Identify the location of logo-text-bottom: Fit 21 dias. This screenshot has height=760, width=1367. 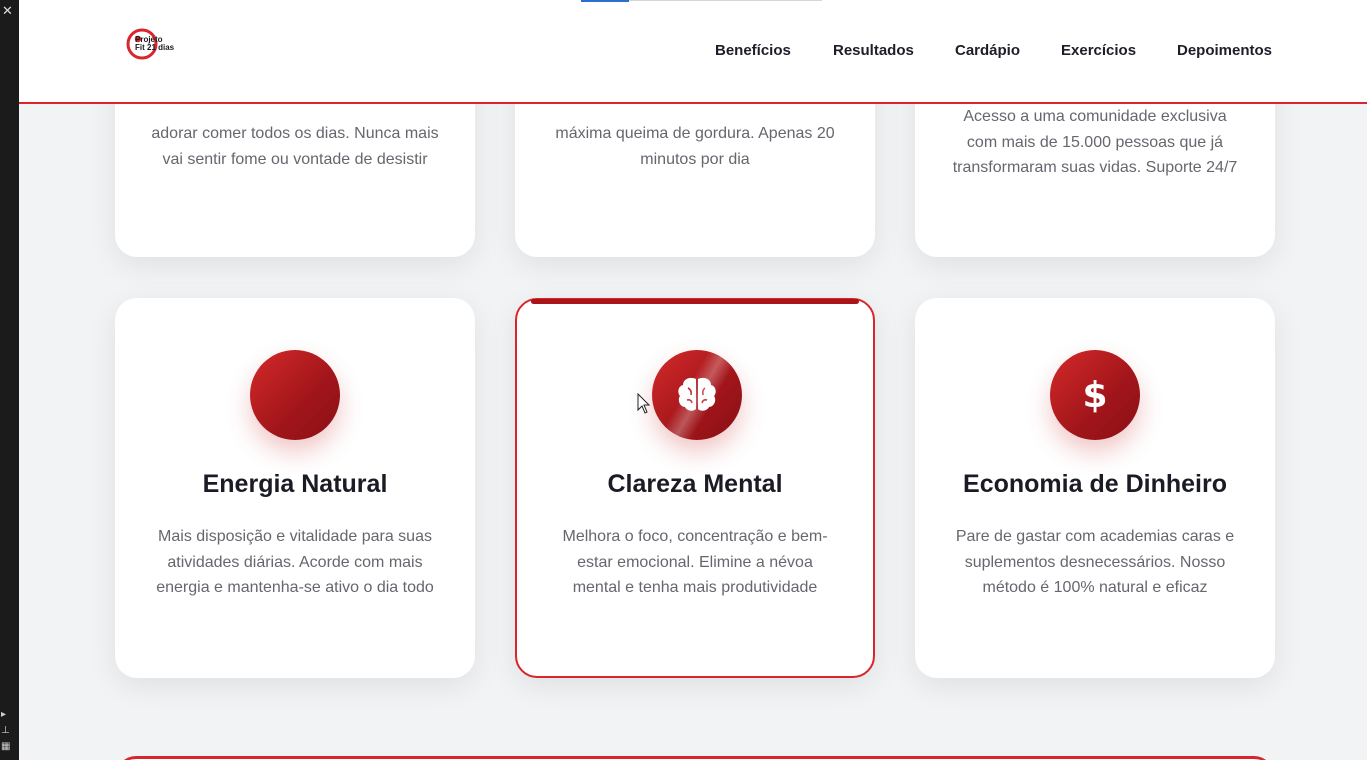
(155, 47).